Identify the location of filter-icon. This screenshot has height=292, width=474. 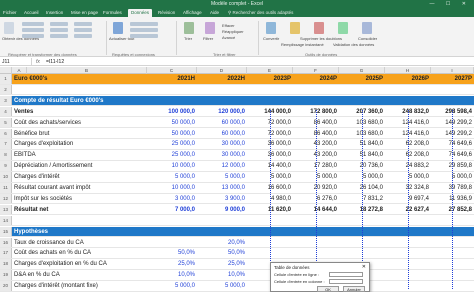
(210, 28).